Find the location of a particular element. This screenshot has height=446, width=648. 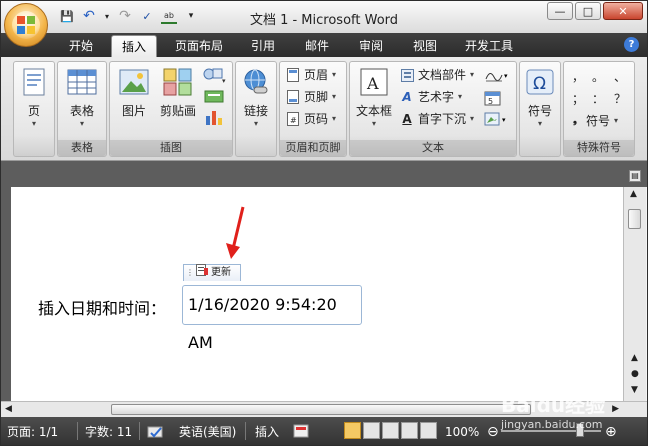

tab-page-layout: 页面布局 is located at coordinates (199, 46).